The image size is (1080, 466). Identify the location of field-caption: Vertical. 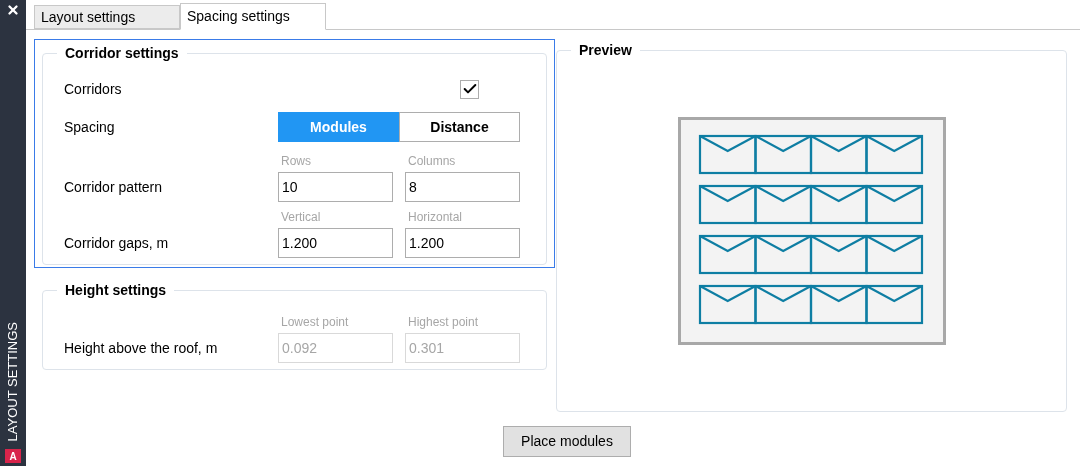
(301, 217).